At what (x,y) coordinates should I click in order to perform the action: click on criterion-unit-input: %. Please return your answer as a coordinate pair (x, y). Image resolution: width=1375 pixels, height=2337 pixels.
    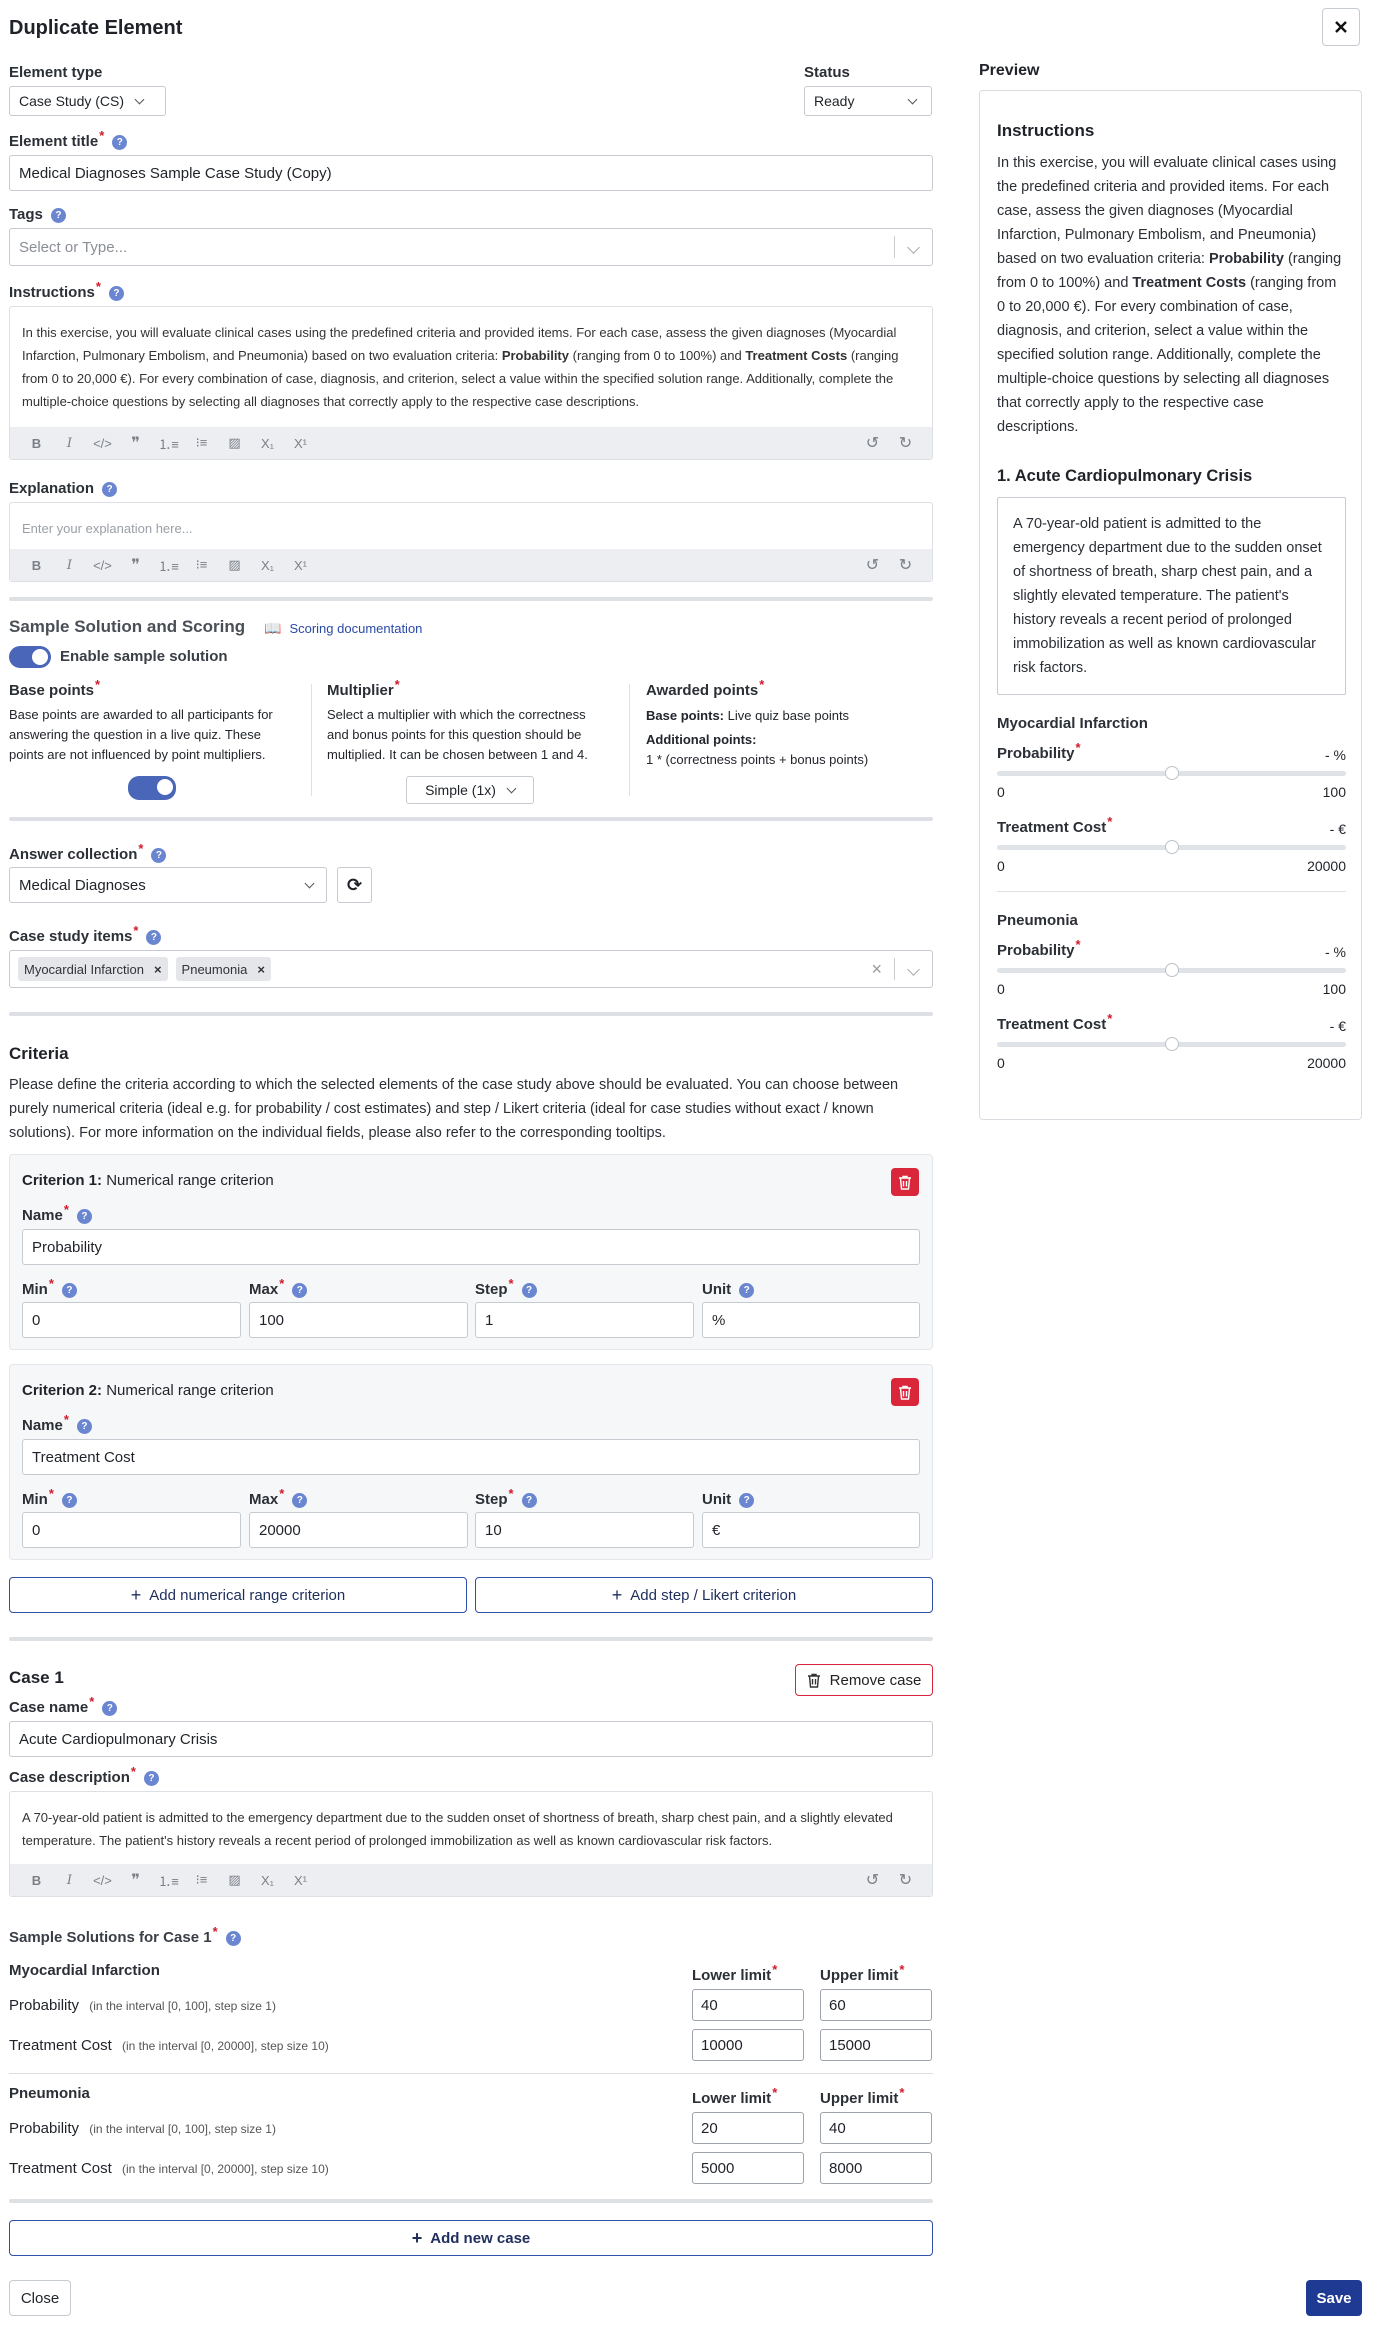
    Looking at the image, I should click on (811, 1320).